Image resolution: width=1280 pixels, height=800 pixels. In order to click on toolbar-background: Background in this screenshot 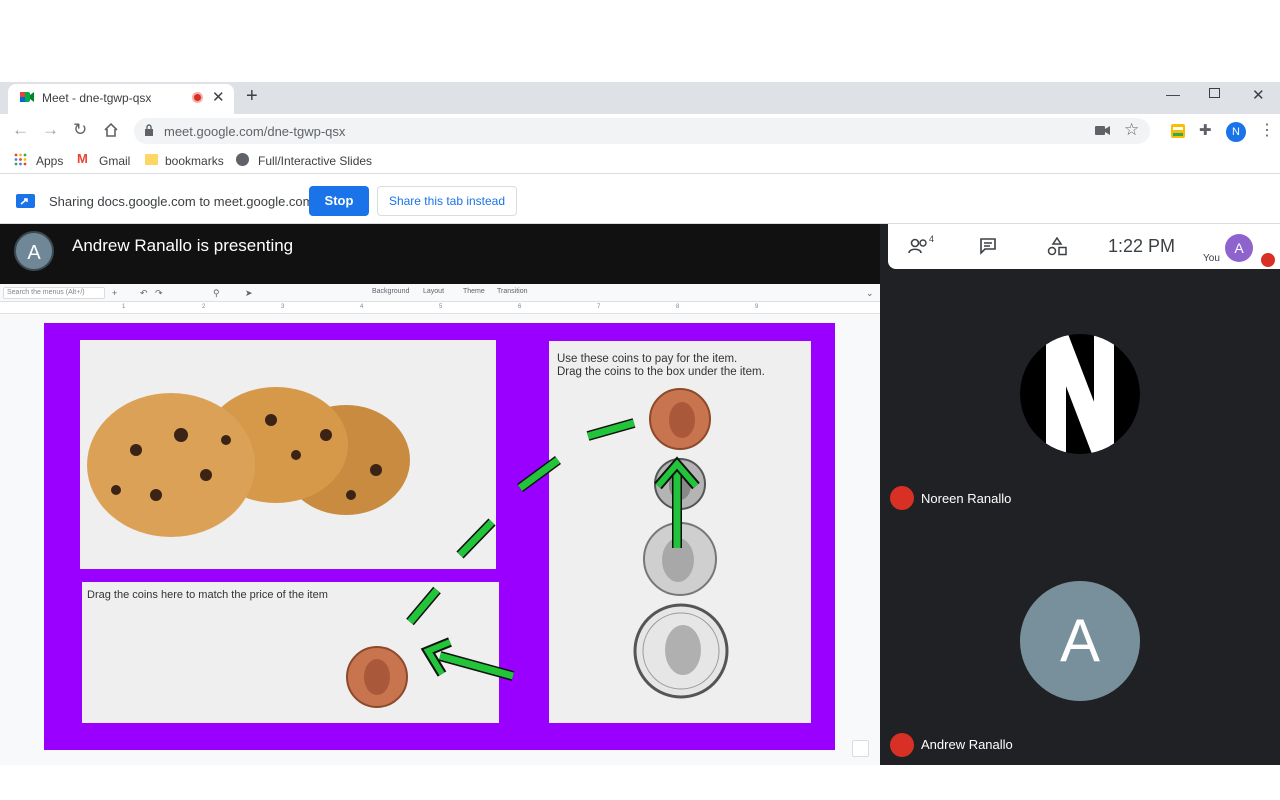, I will do `click(390, 291)`.